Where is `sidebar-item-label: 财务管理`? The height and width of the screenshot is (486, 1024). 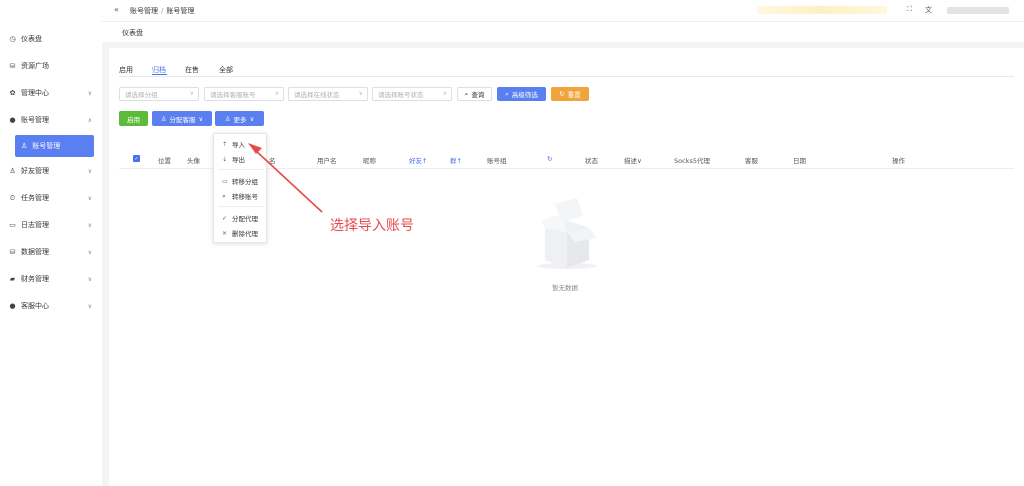
sidebar-item-label: 财务管理 is located at coordinates (35, 279).